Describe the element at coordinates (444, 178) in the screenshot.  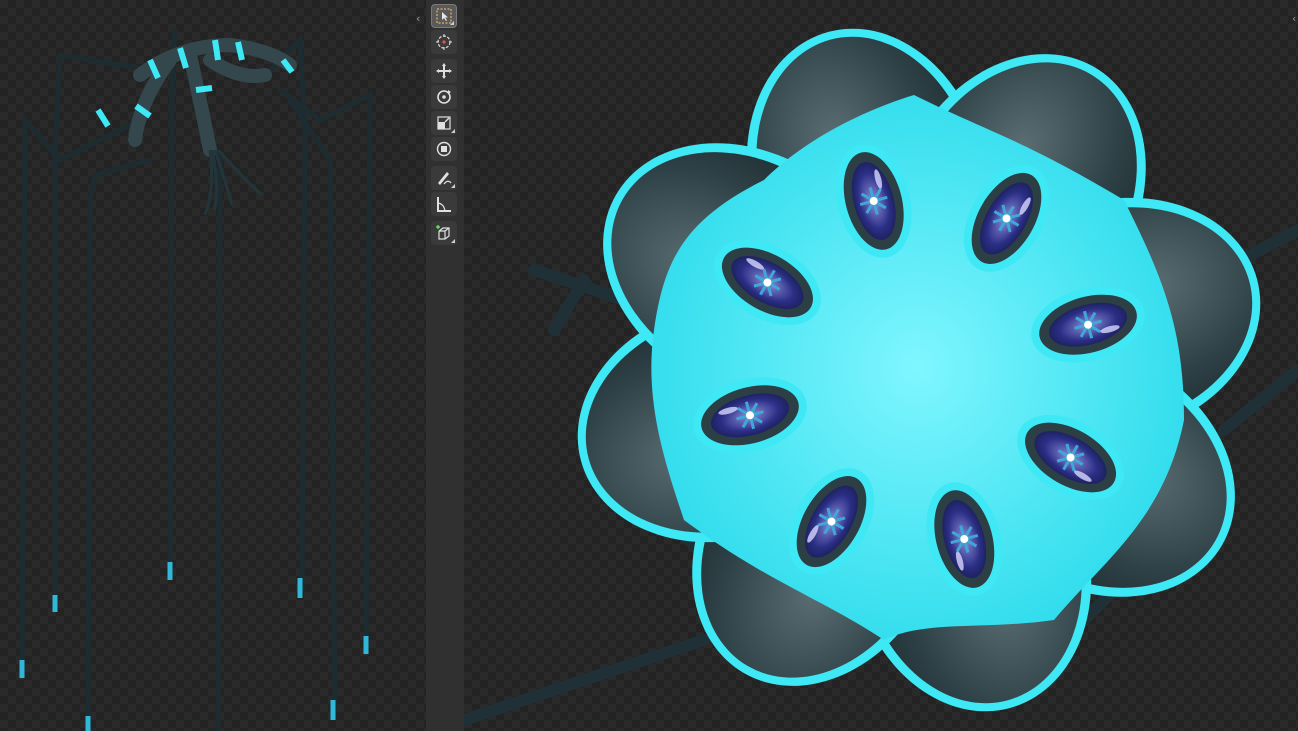
I see `annotate-tool` at that location.